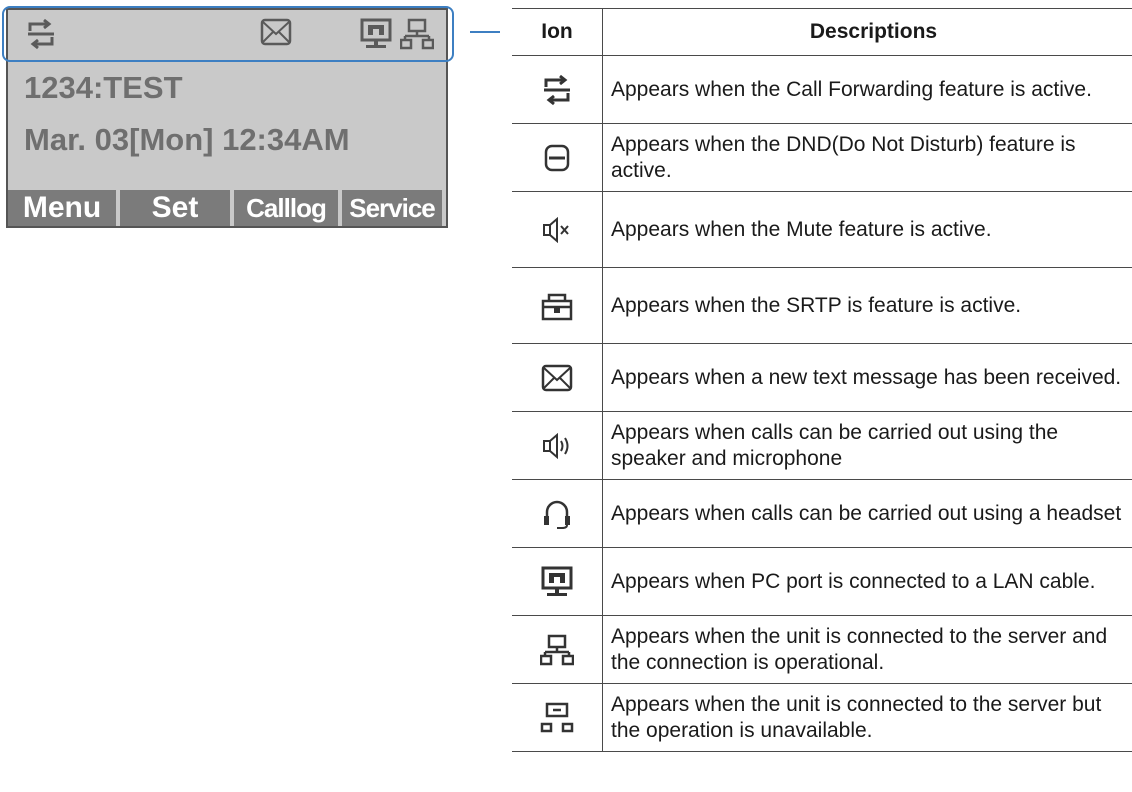 The height and width of the screenshot is (792, 1132). What do you see at coordinates (557, 377) in the screenshot?
I see `message-icon` at bounding box center [557, 377].